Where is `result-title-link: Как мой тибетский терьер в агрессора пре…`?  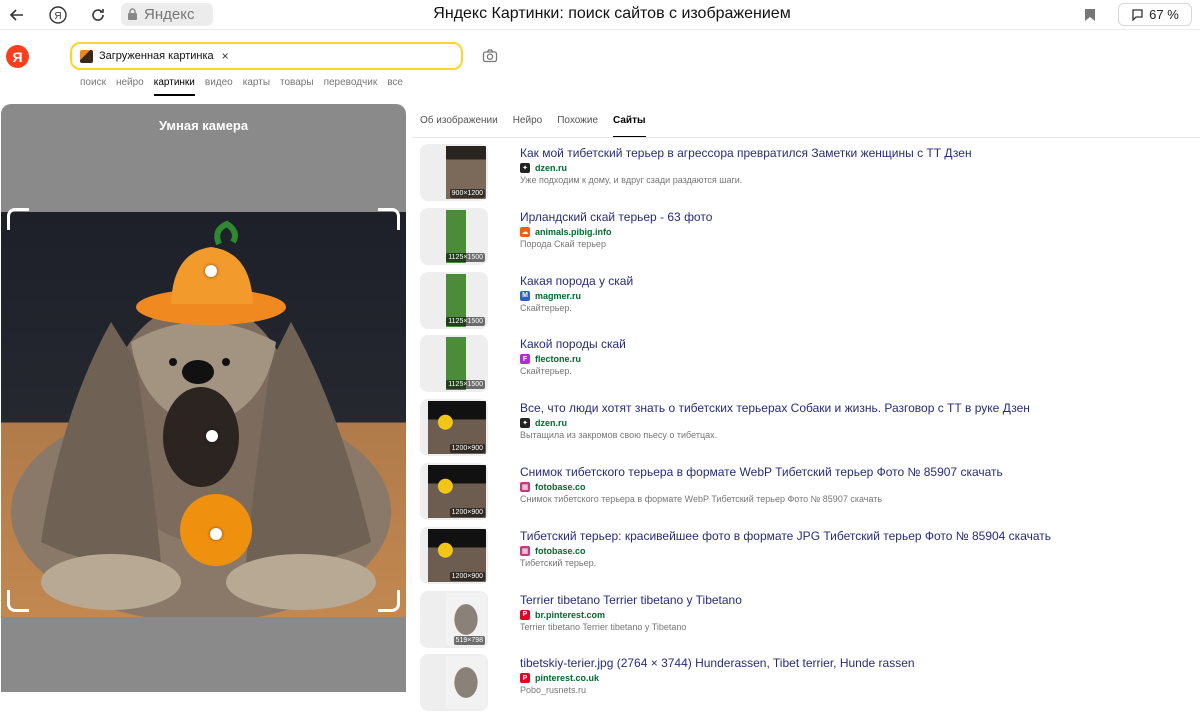 result-title-link: Как мой тибетский терьер в агрессора пре… is located at coordinates (746, 153).